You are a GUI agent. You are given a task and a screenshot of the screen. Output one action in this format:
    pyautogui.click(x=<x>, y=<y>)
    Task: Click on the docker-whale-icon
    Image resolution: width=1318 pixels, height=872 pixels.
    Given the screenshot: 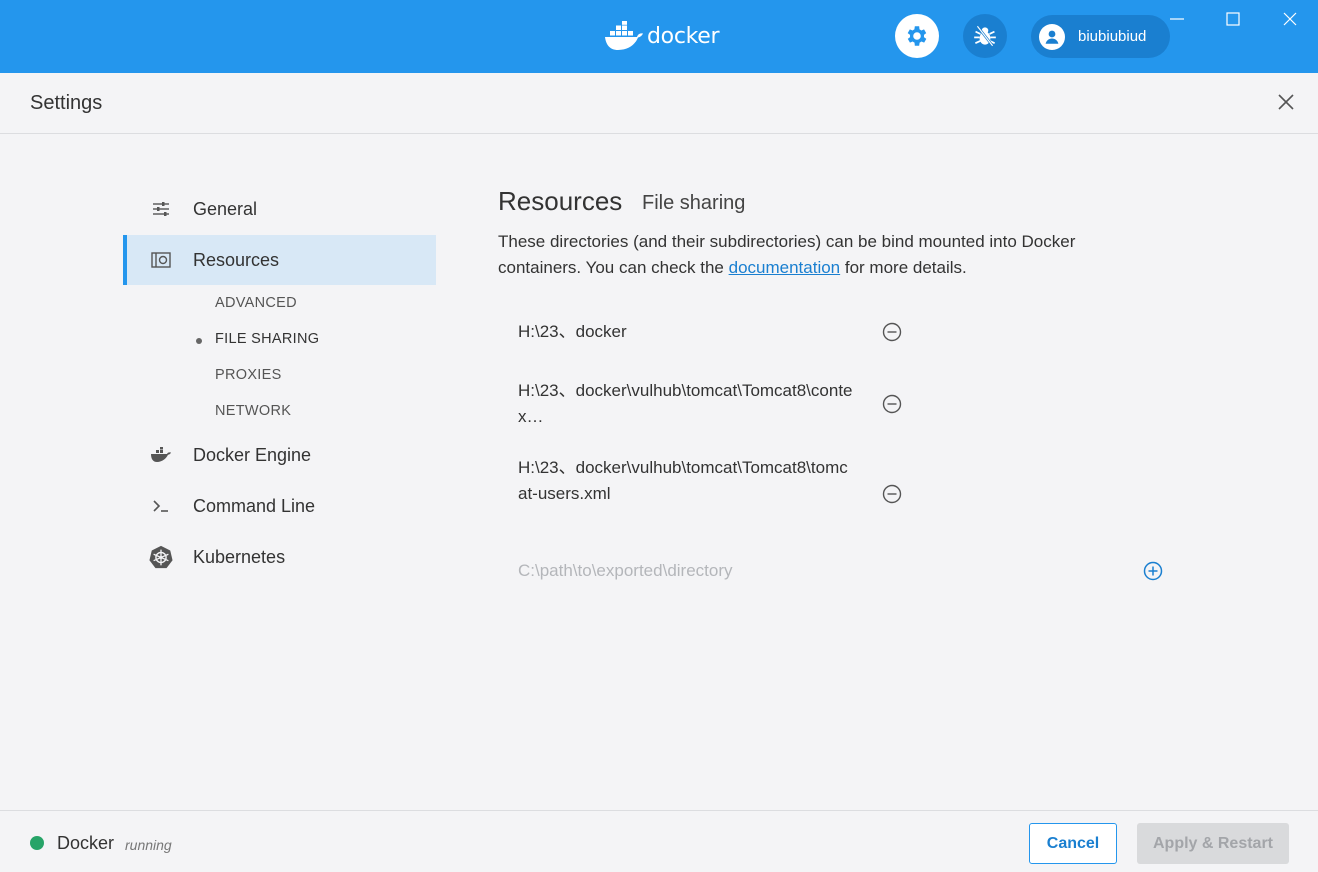 What is the action you would take?
    pyautogui.click(x=624, y=35)
    